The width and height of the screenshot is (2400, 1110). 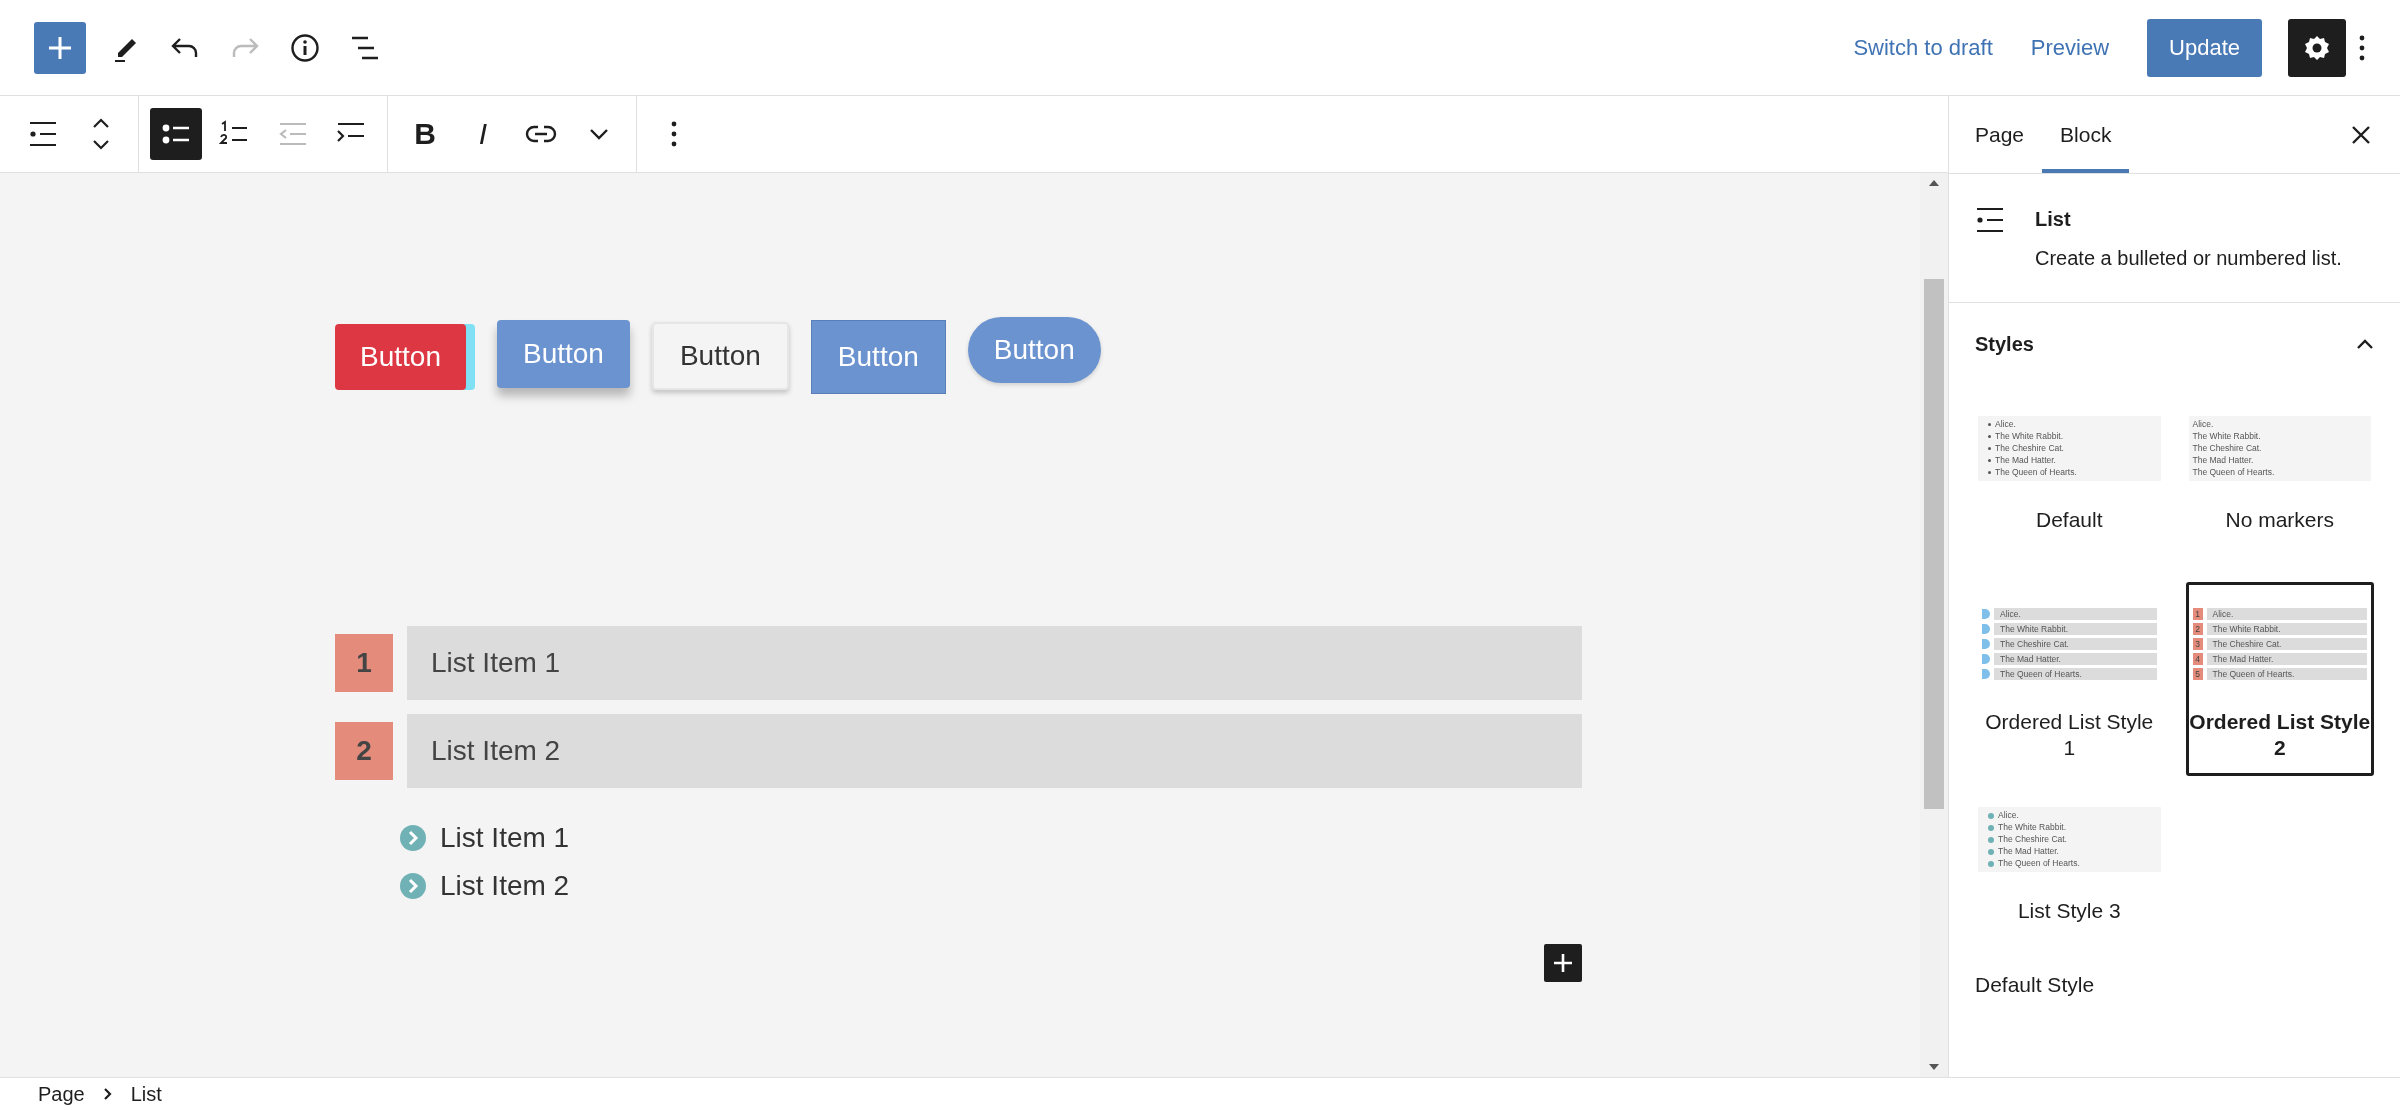 What do you see at coordinates (305, 47) in the screenshot?
I see `info-icon` at bounding box center [305, 47].